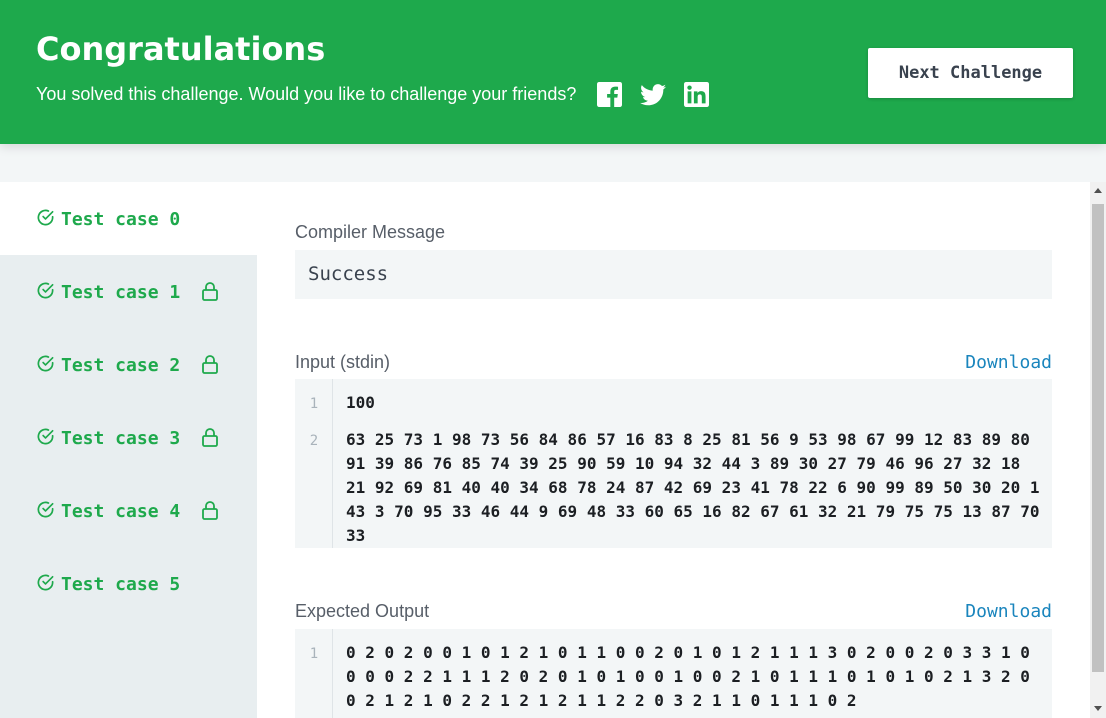  I want to click on scroll-down-arrow-icon, so click(1098, 708).